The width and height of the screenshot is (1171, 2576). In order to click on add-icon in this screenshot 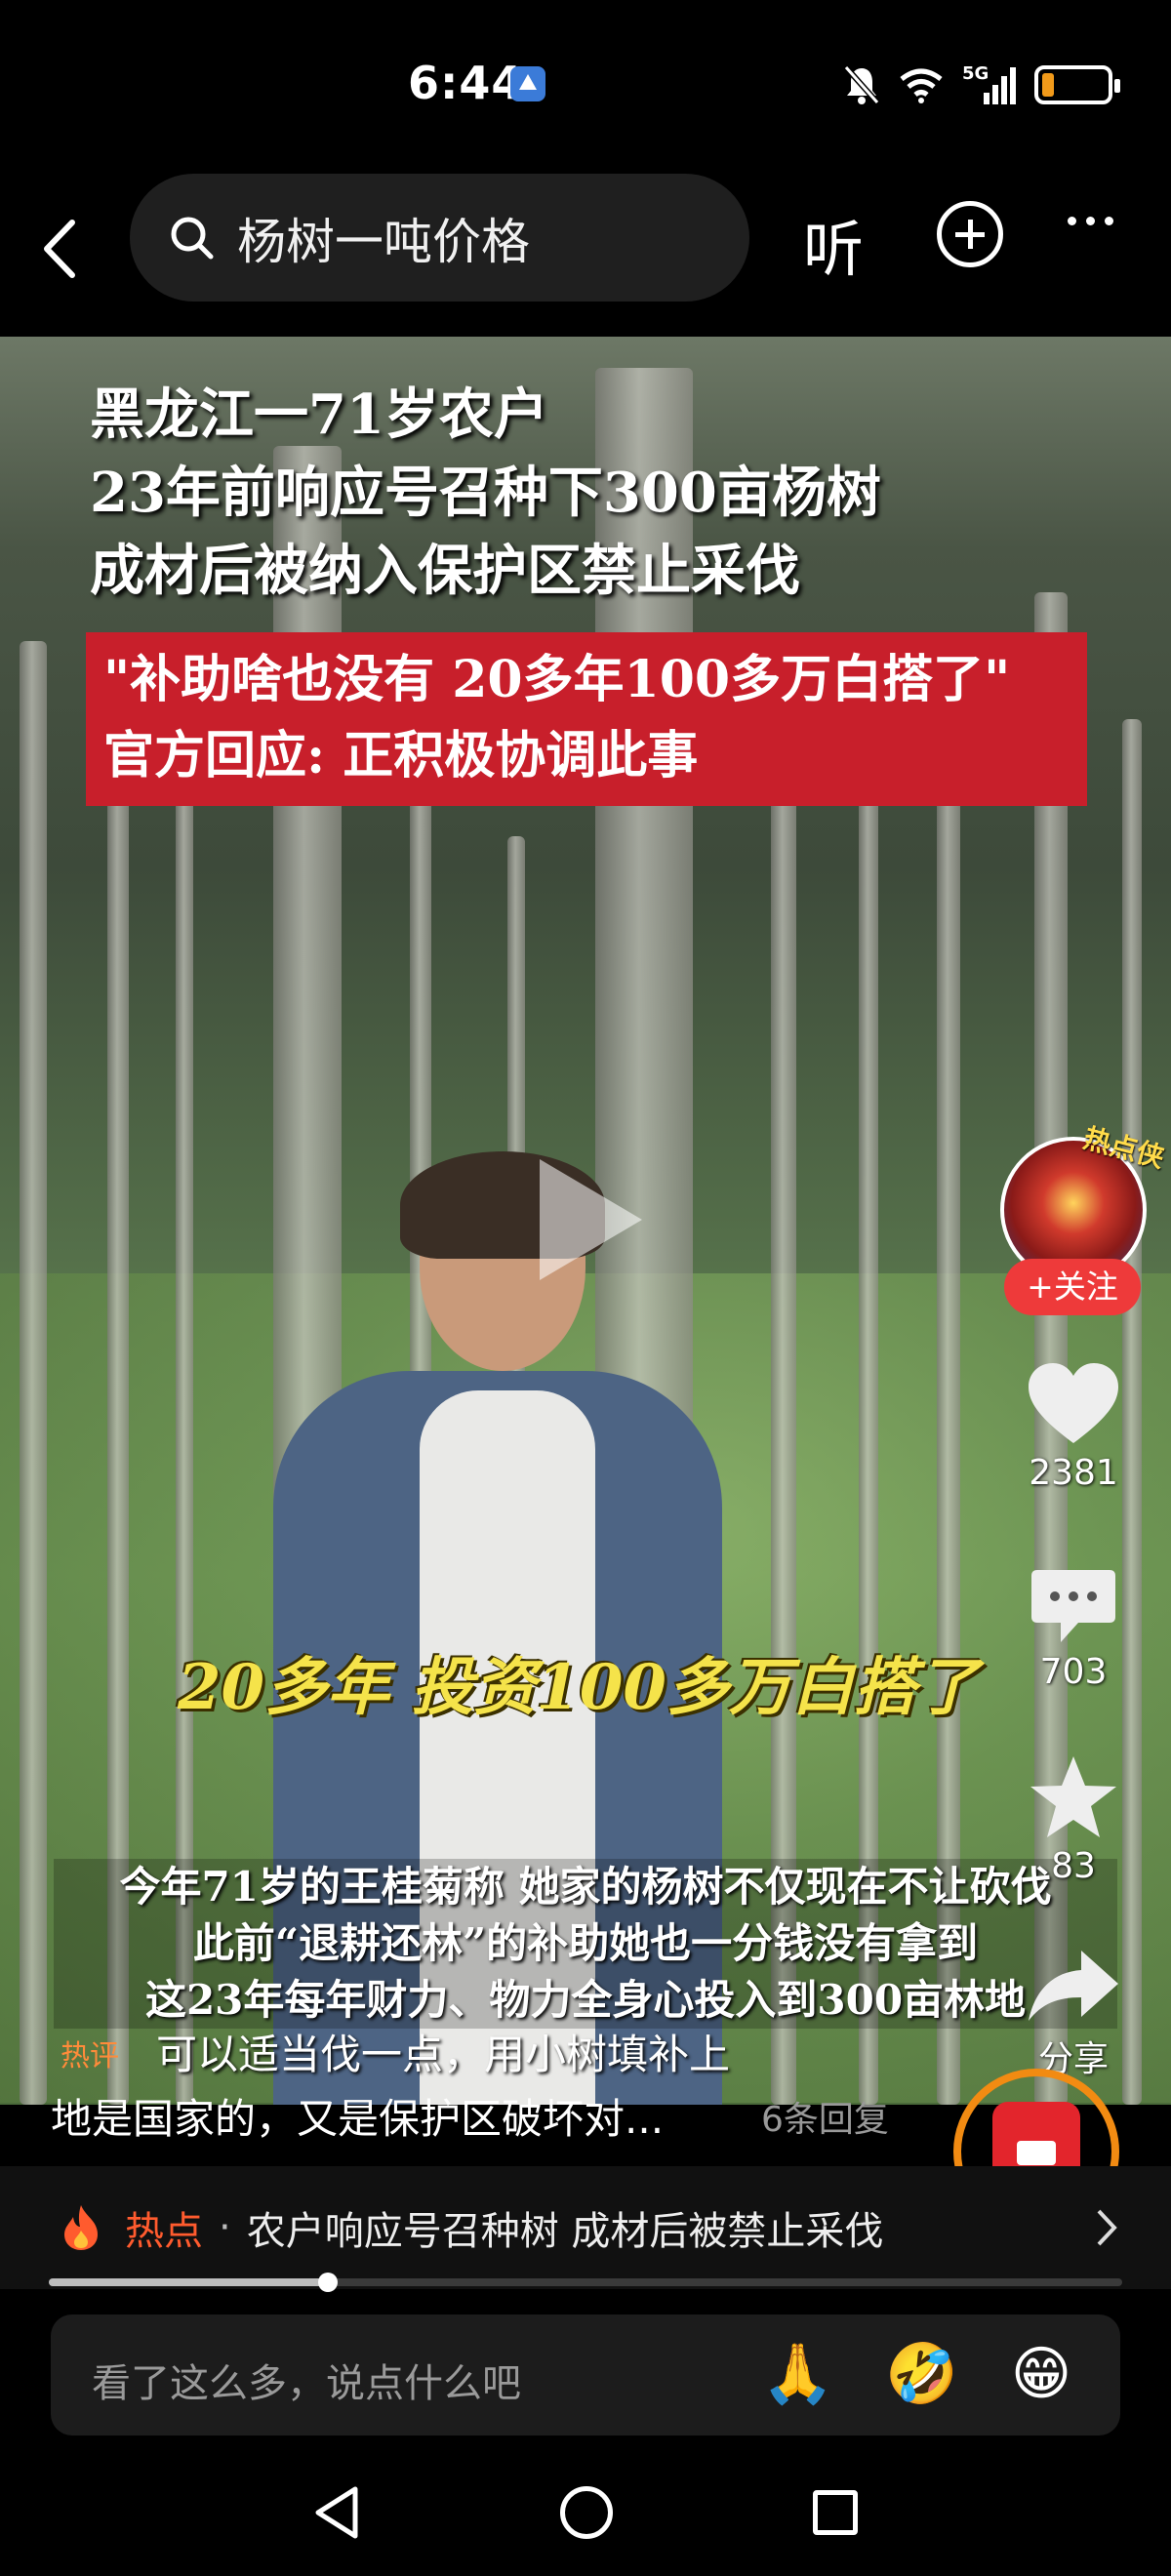, I will do `click(970, 234)`.